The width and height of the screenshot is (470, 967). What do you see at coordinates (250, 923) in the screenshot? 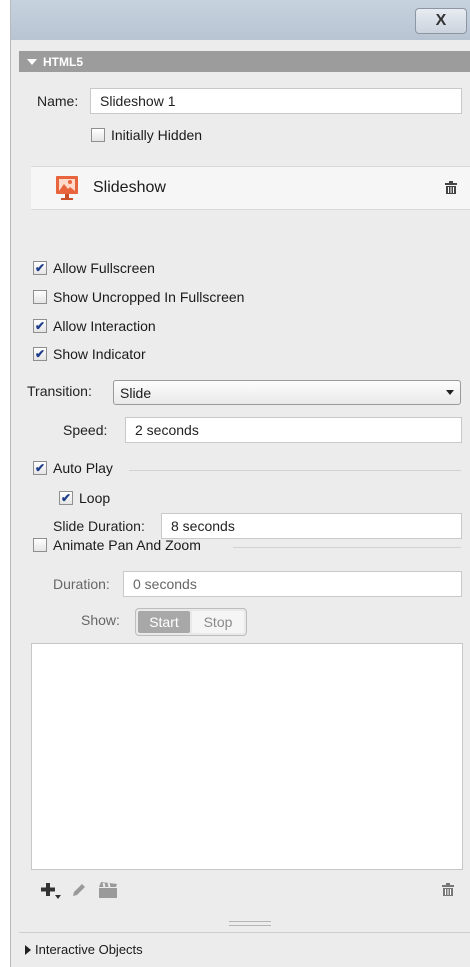
I see `resize-grip` at bounding box center [250, 923].